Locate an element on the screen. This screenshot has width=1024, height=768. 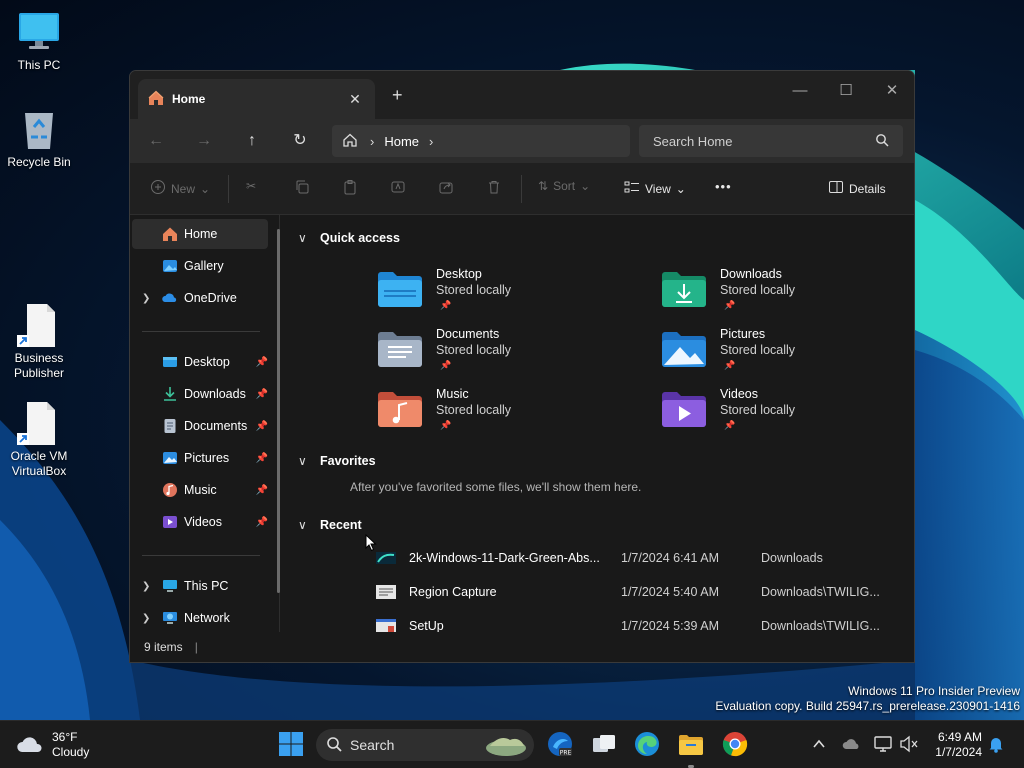
nav-item-desktop: Desktop 📌 is located at coordinates (200, 362).